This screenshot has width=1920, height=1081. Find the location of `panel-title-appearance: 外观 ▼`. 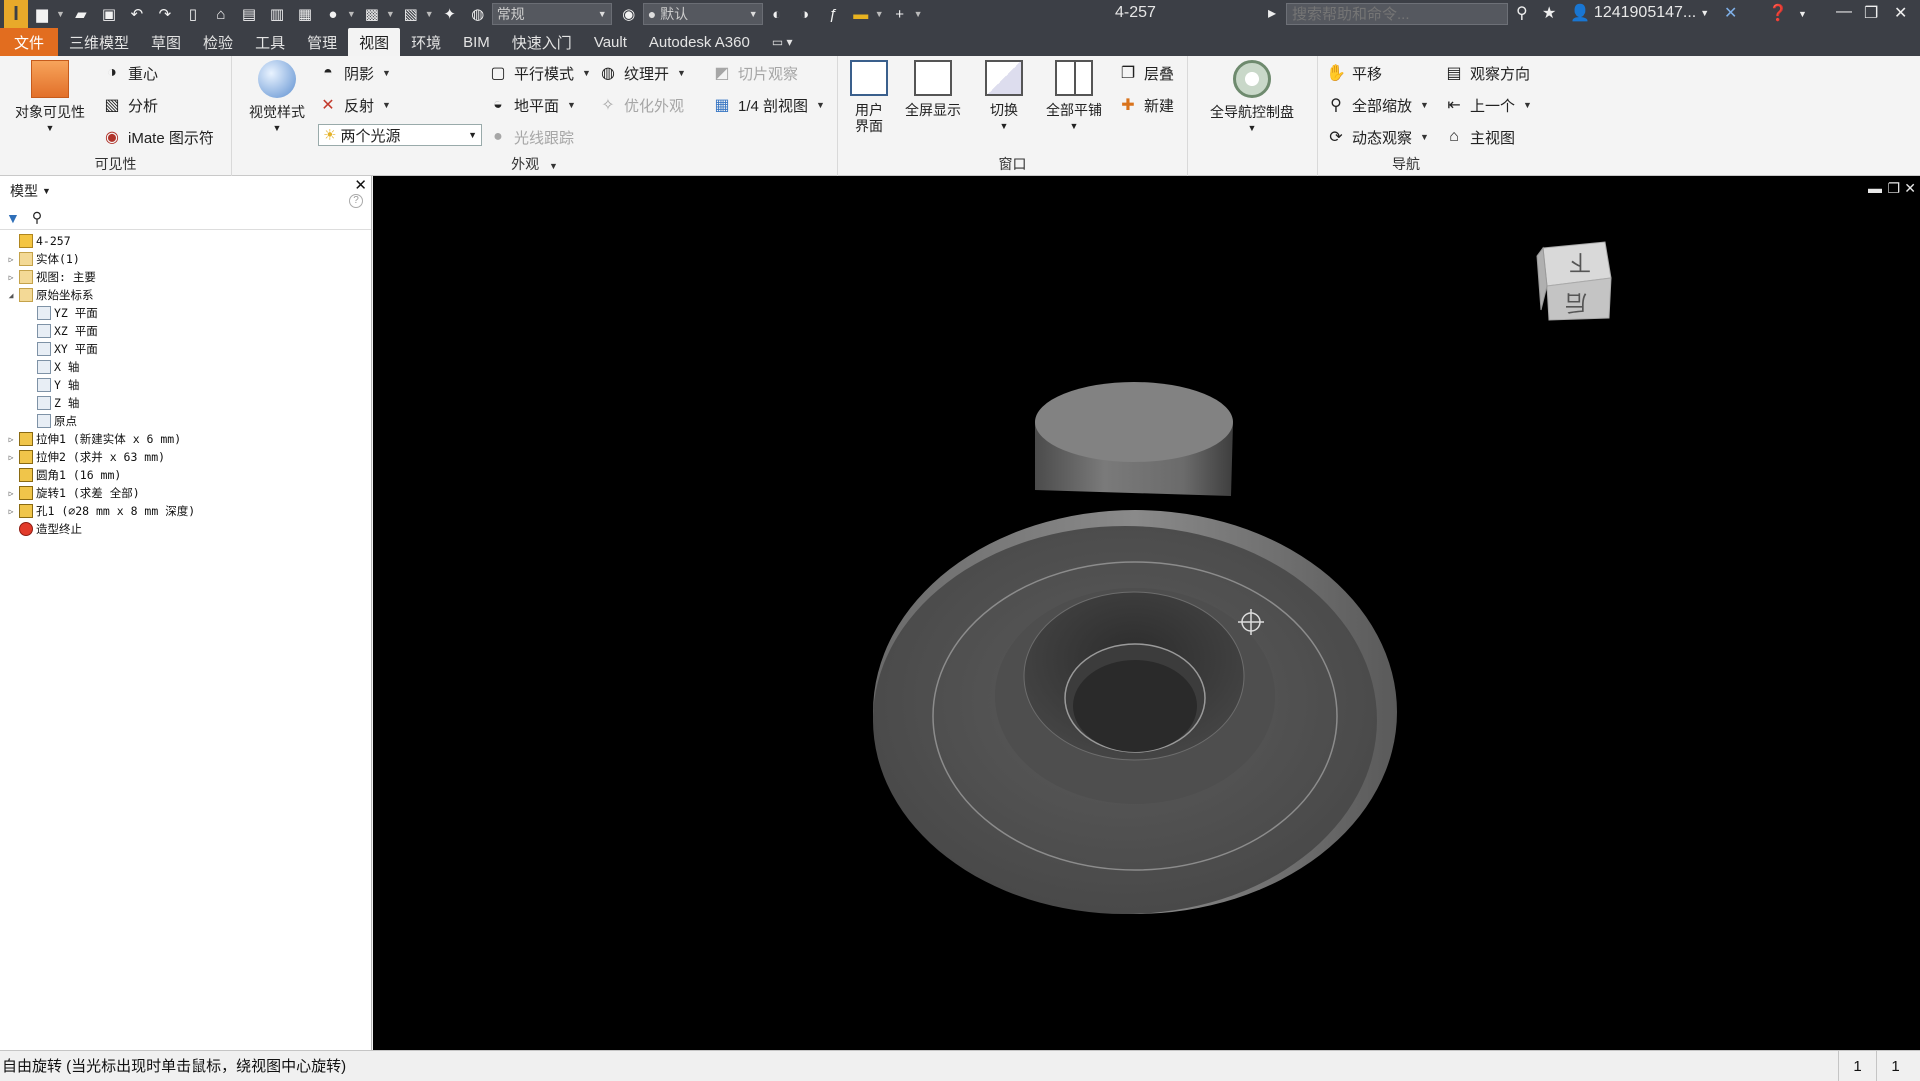

panel-title-appearance: 外观 ▼ is located at coordinates (534, 164).